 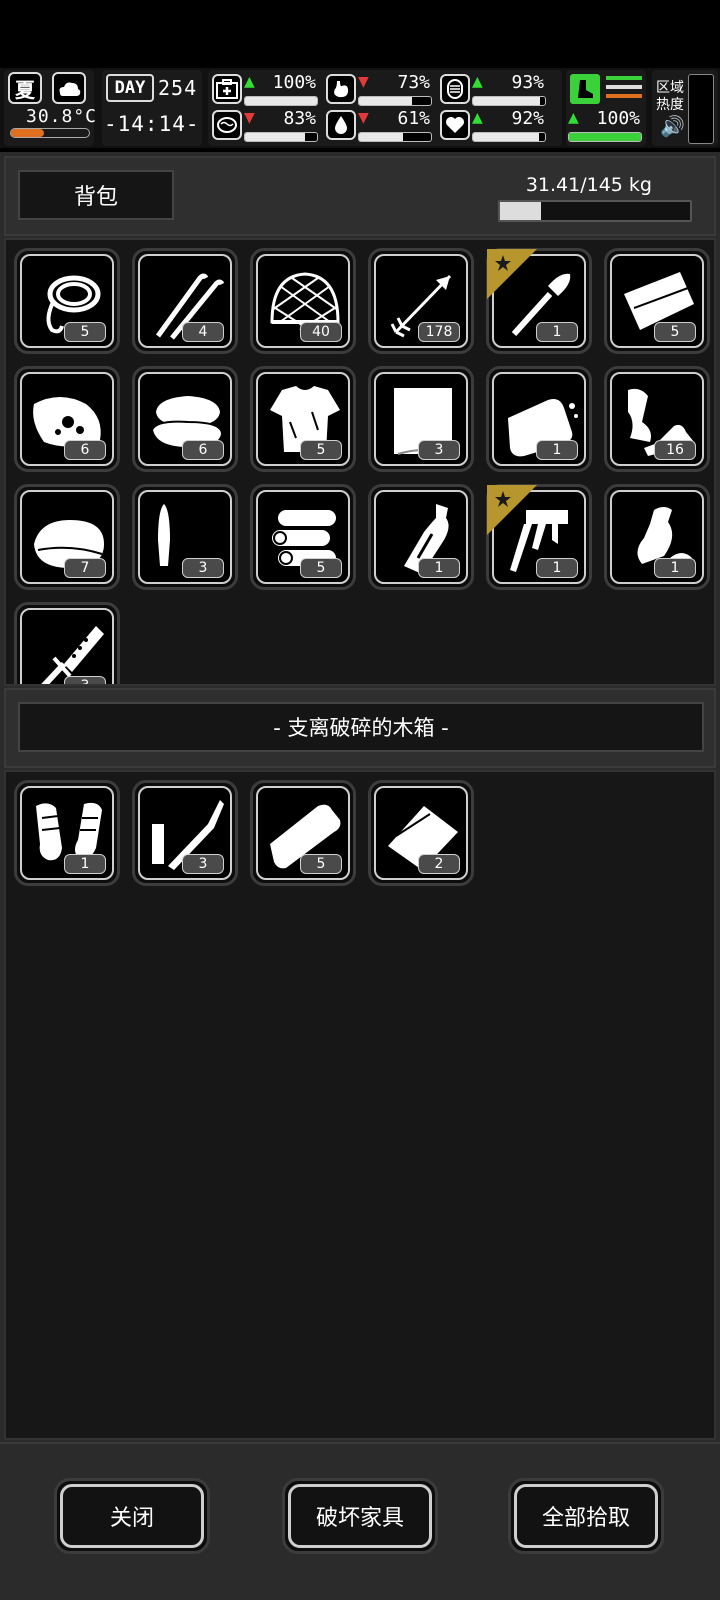 I want to click on backpack-tab: 背包, so click(x=96, y=195).